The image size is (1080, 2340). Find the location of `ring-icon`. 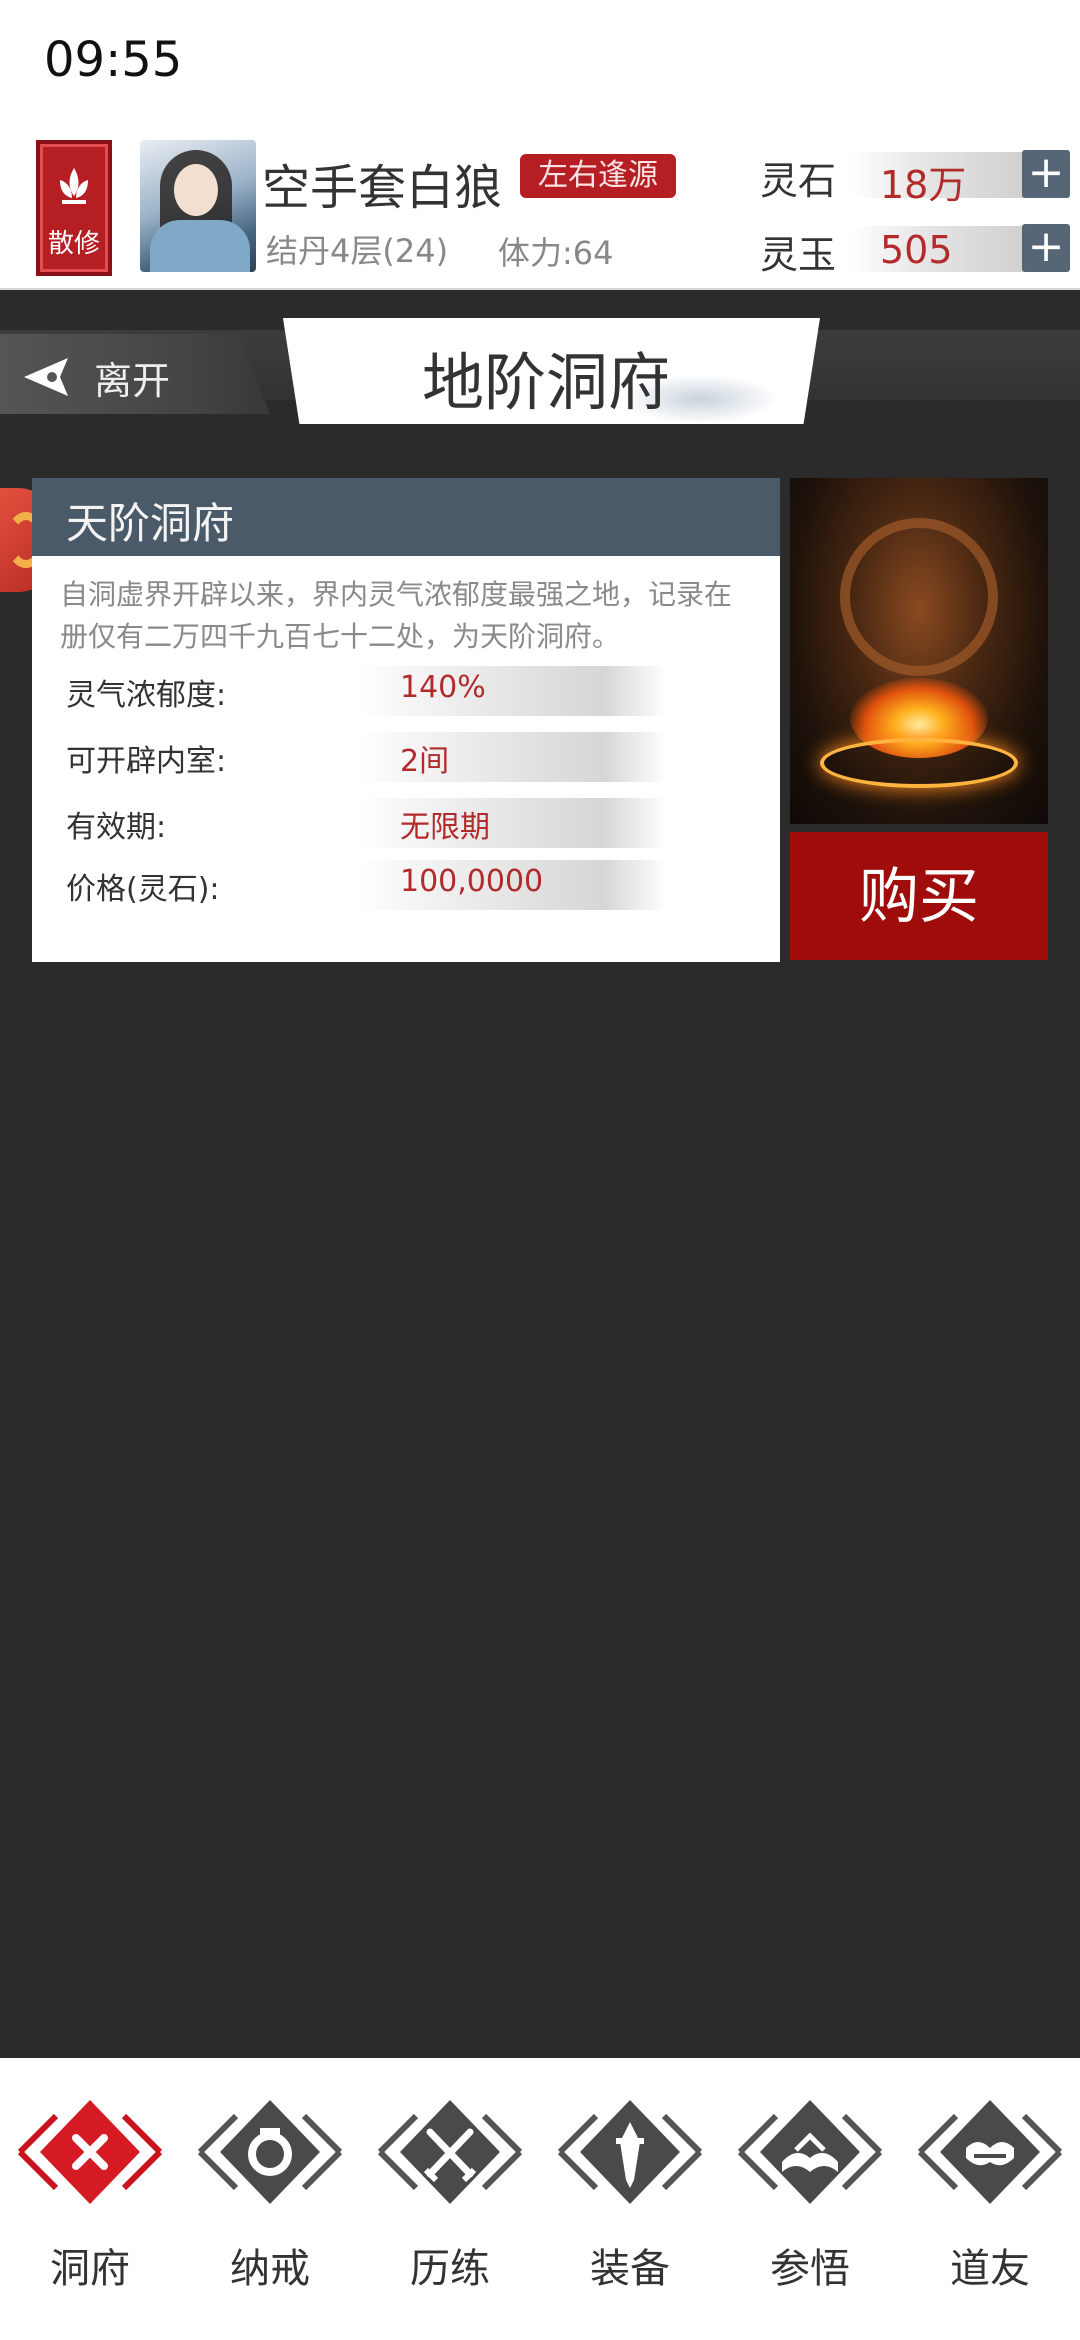

ring-icon is located at coordinates (270, 2152).